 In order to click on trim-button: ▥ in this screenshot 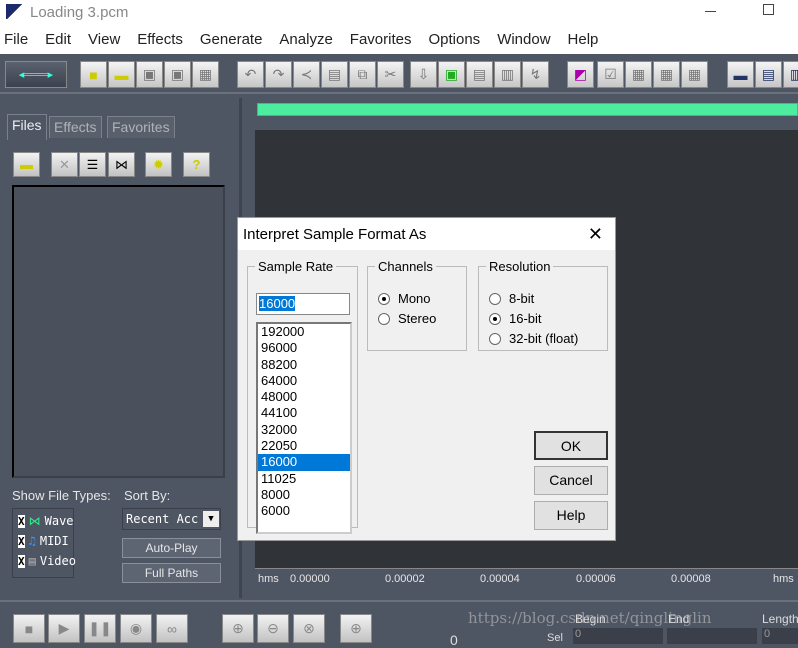, I will do `click(507, 74)`.